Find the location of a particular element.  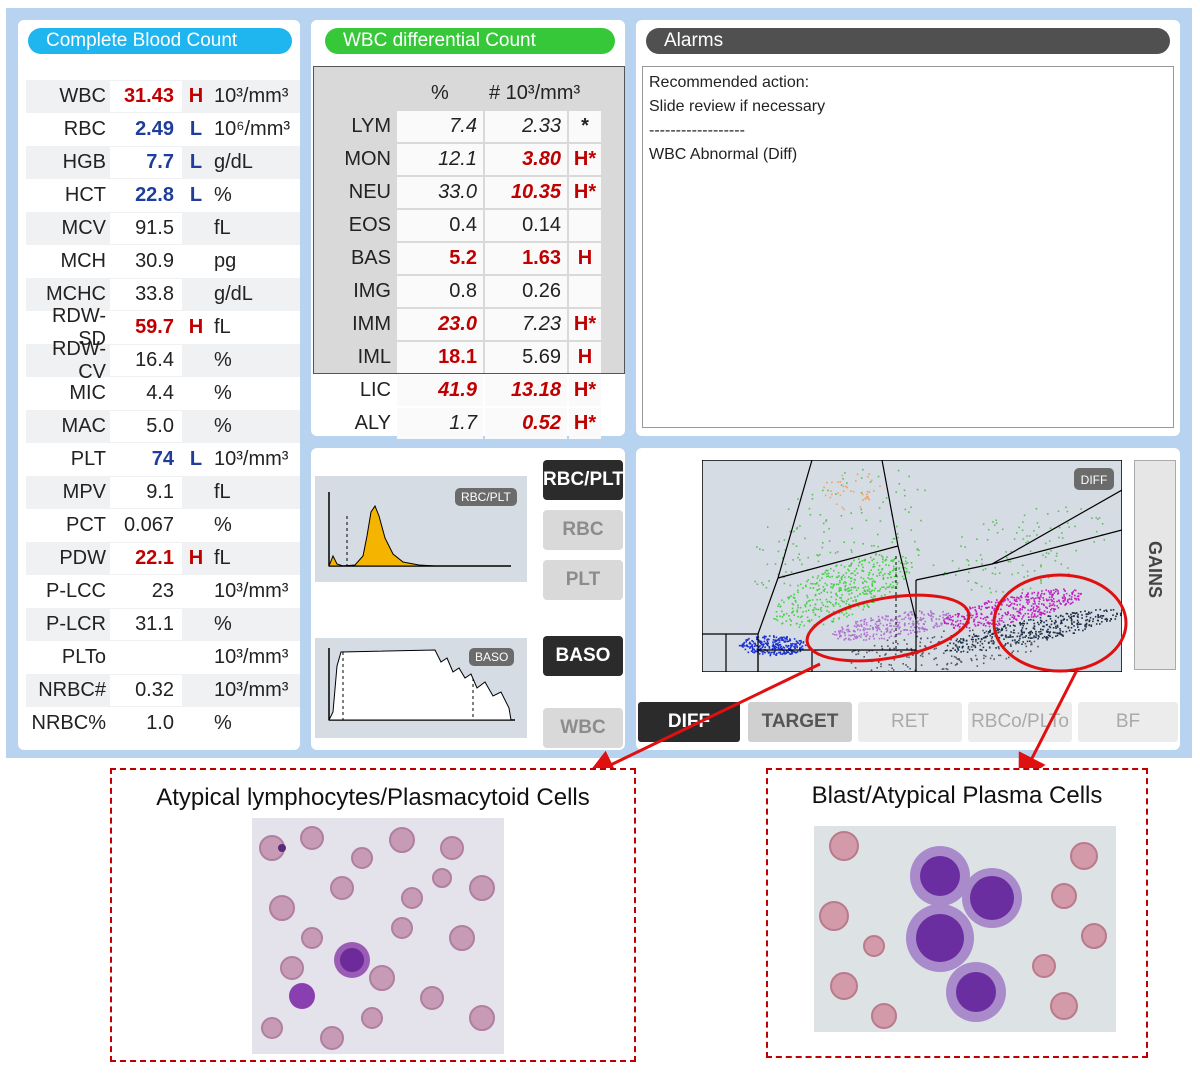

micrograph-left-image is located at coordinates (378, 936).